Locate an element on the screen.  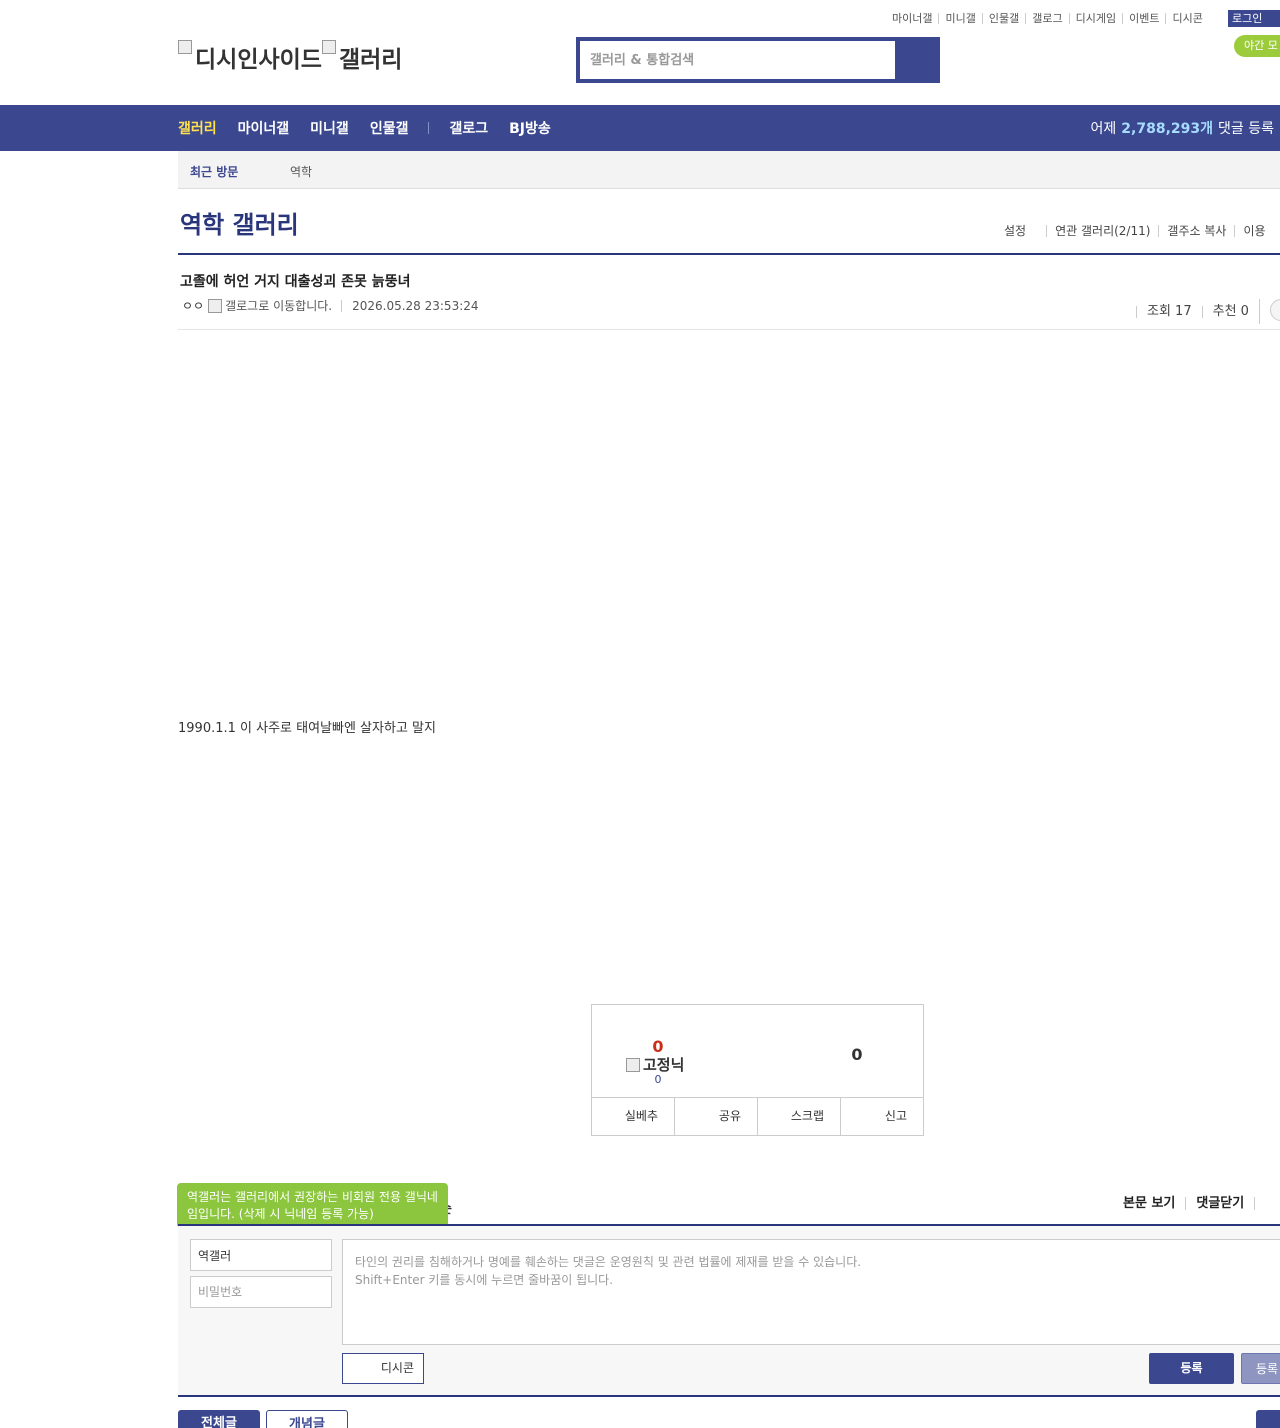
recommend-box: 0 고정닉 0 0 실베추 공유 스크랩 신고 is located at coordinates (757, 1070).